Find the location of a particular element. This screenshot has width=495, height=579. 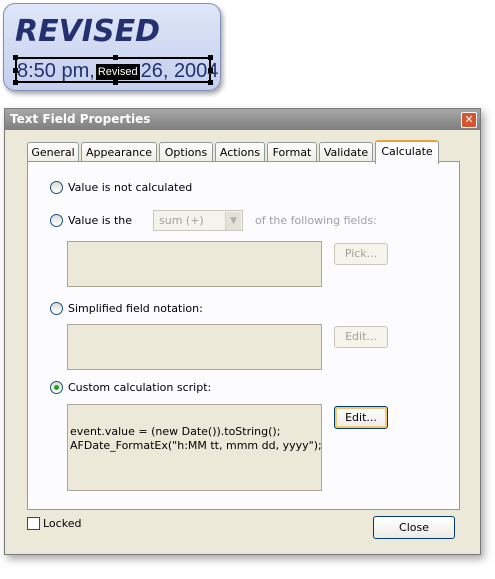

fields-list-box is located at coordinates (194, 264).